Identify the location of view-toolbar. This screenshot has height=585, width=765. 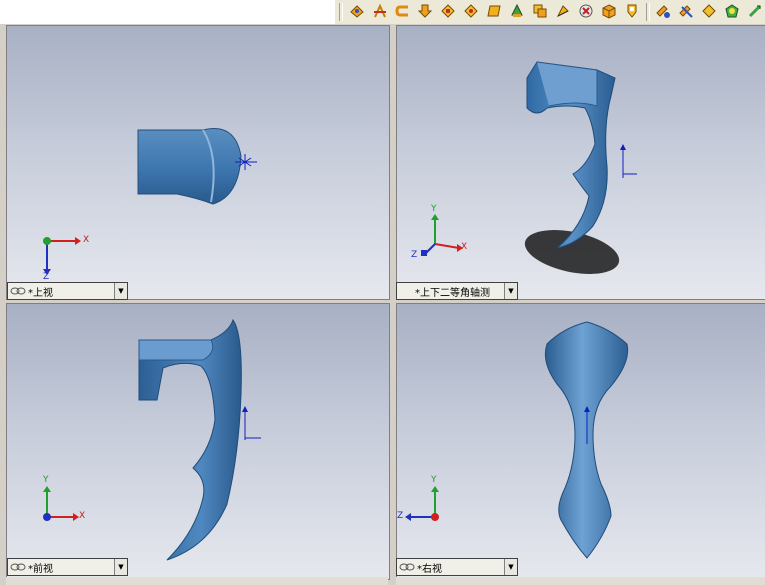
(382, 12).